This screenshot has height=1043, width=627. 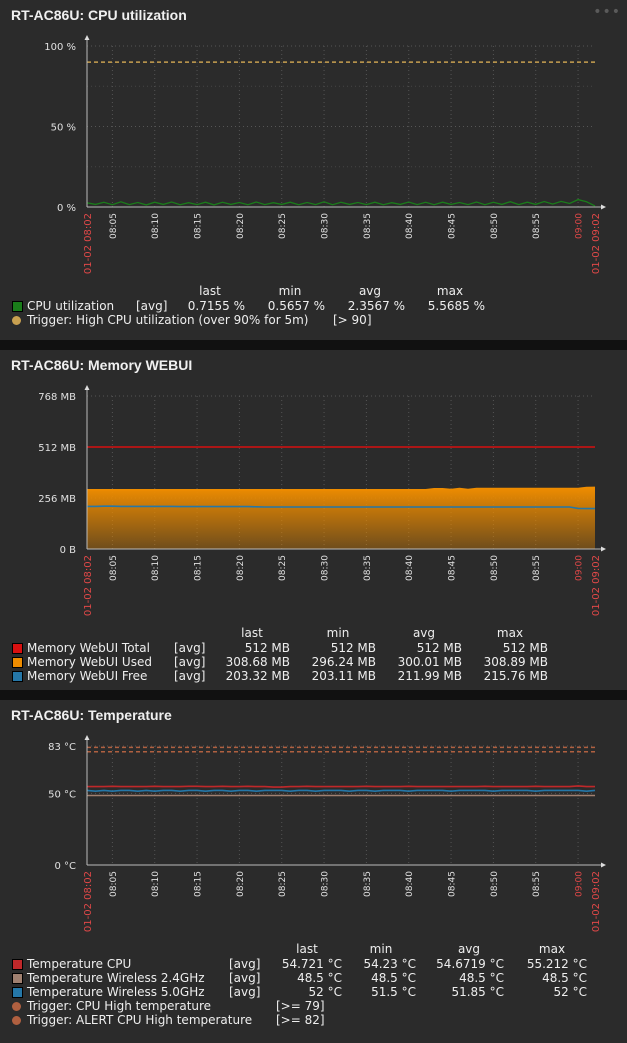 What do you see at coordinates (556, 964) in the screenshot?
I see `legend-value-max: 55.212 °C` at bounding box center [556, 964].